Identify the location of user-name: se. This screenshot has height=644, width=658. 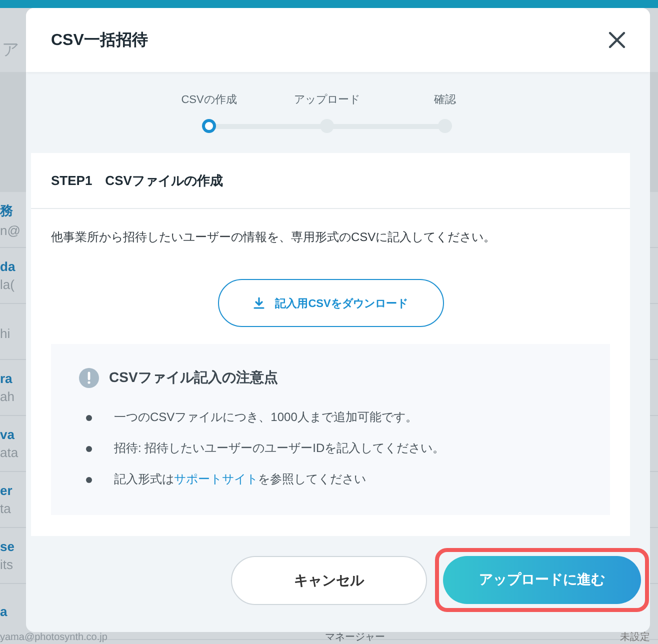
(7, 546).